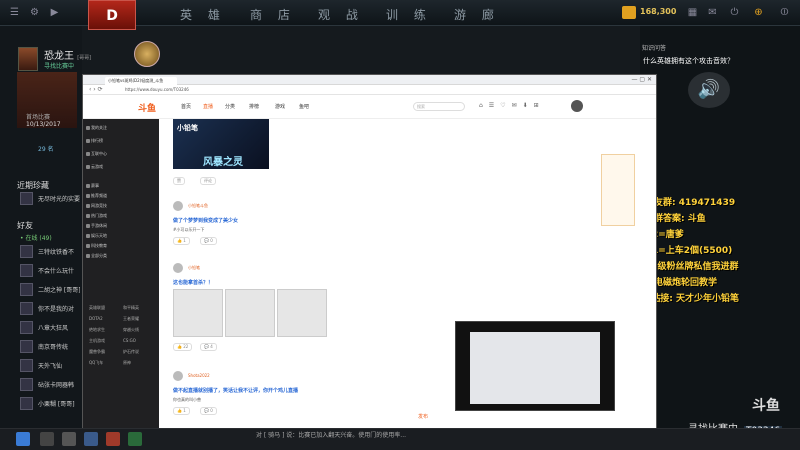 The width and height of the screenshot is (800, 450). Describe the element at coordinates (187, 128) in the screenshot. I see `banner-subtitle: 小铅笔` at that location.